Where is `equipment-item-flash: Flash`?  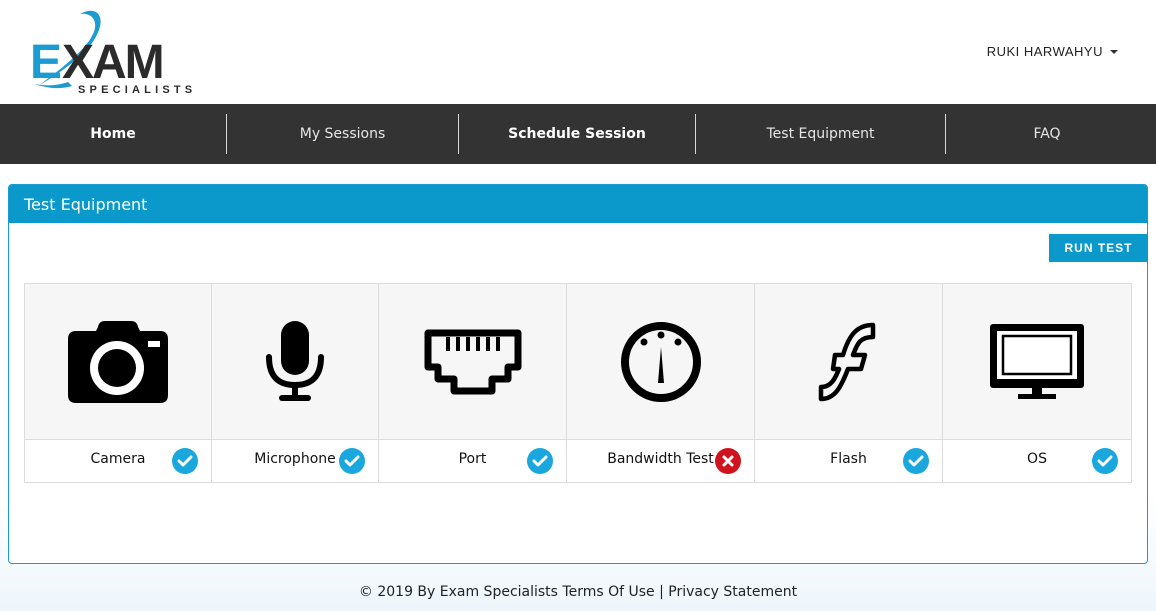 equipment-item-flash: Flash is located at coordinates (849, 383).